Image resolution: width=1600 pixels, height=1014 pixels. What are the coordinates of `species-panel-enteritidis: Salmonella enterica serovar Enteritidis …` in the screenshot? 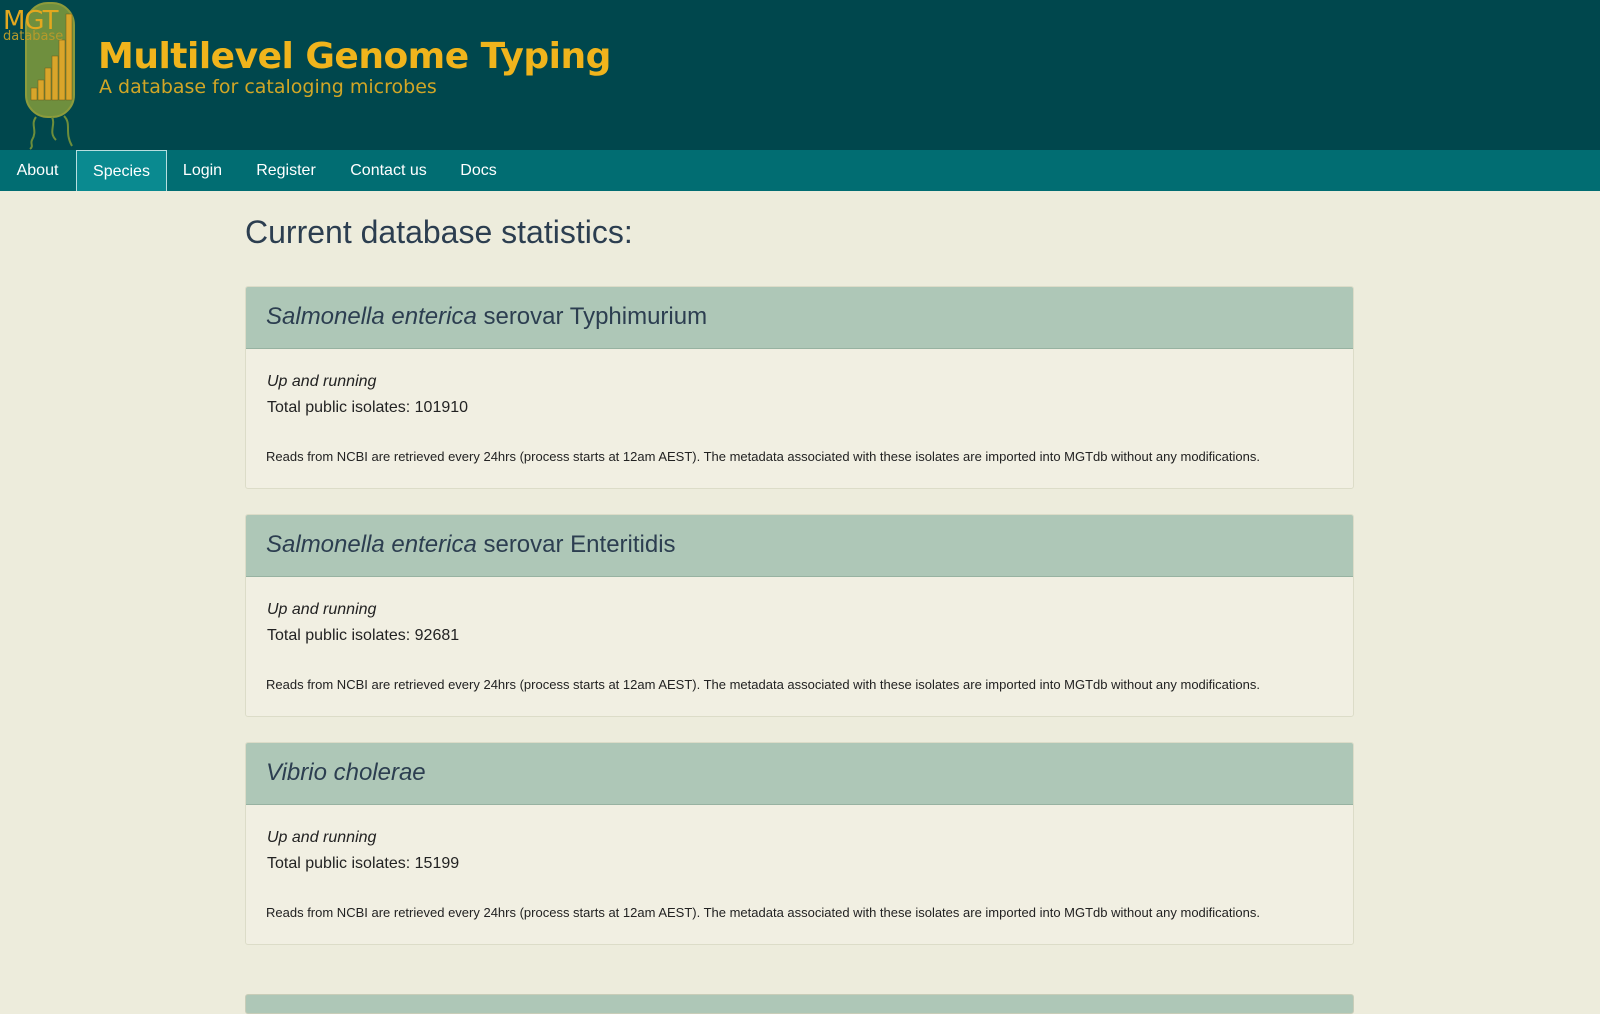 It's located at (799, 615).